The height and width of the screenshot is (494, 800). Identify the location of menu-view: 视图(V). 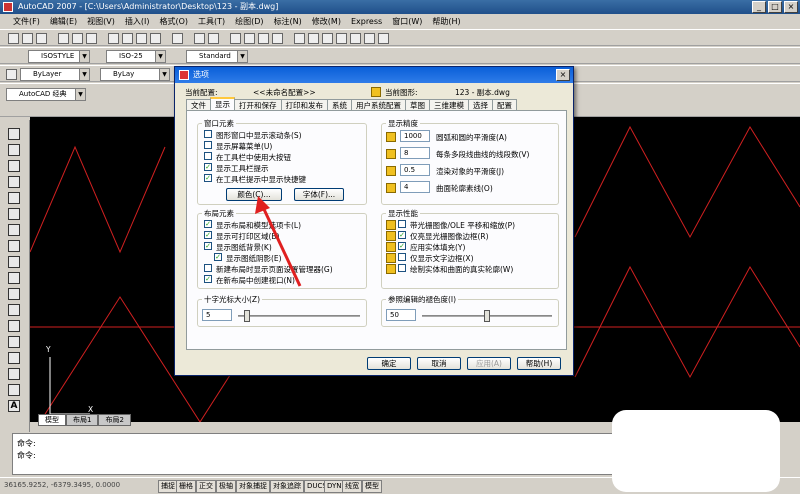
(101, 21).